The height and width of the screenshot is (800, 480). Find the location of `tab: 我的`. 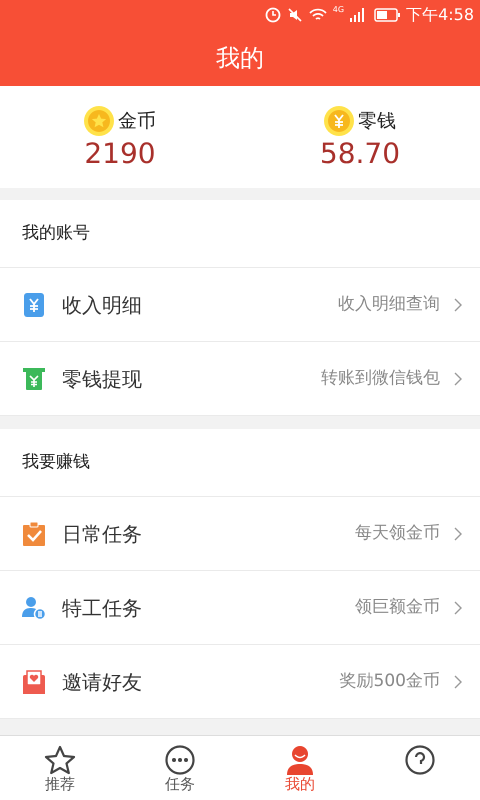

tab: 我的 is located at coordinates (300, 768).